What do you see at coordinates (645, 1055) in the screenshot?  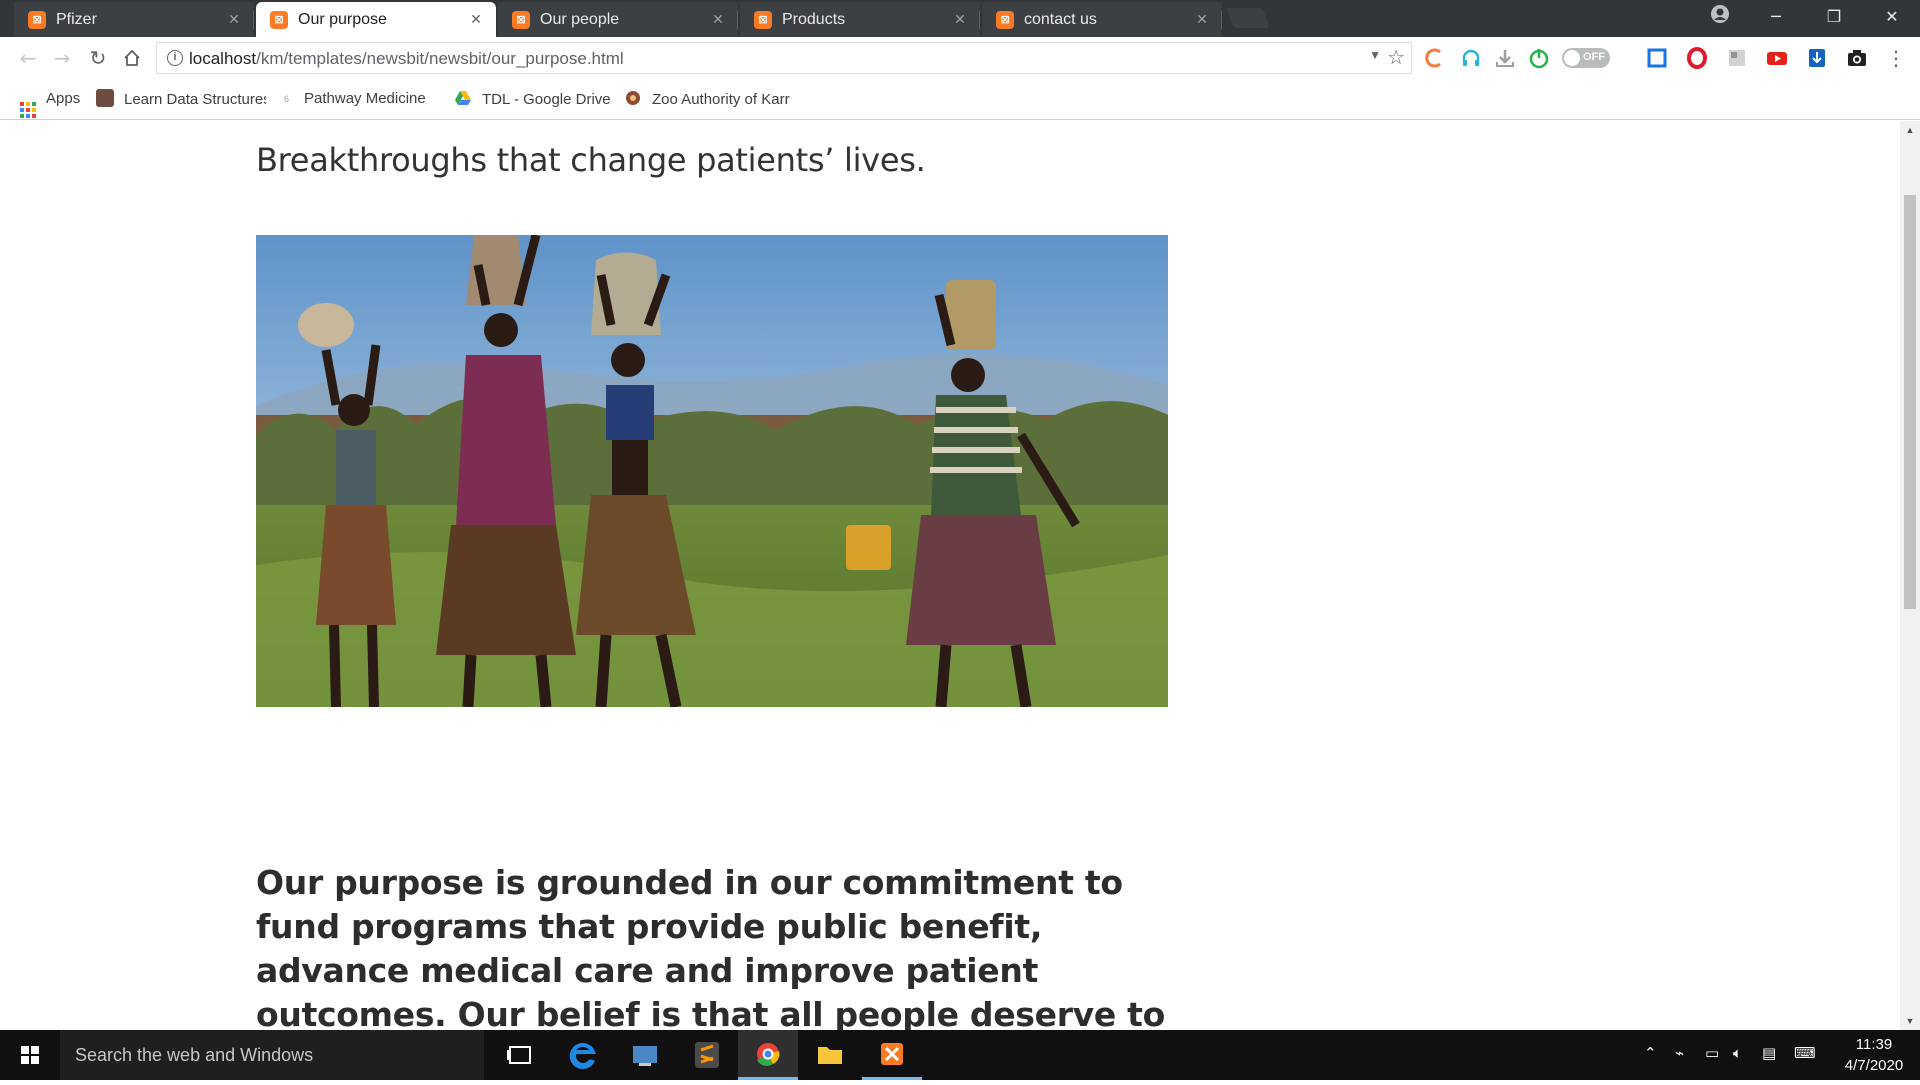 I see `app-icon` at bounding box center [645, 1055].